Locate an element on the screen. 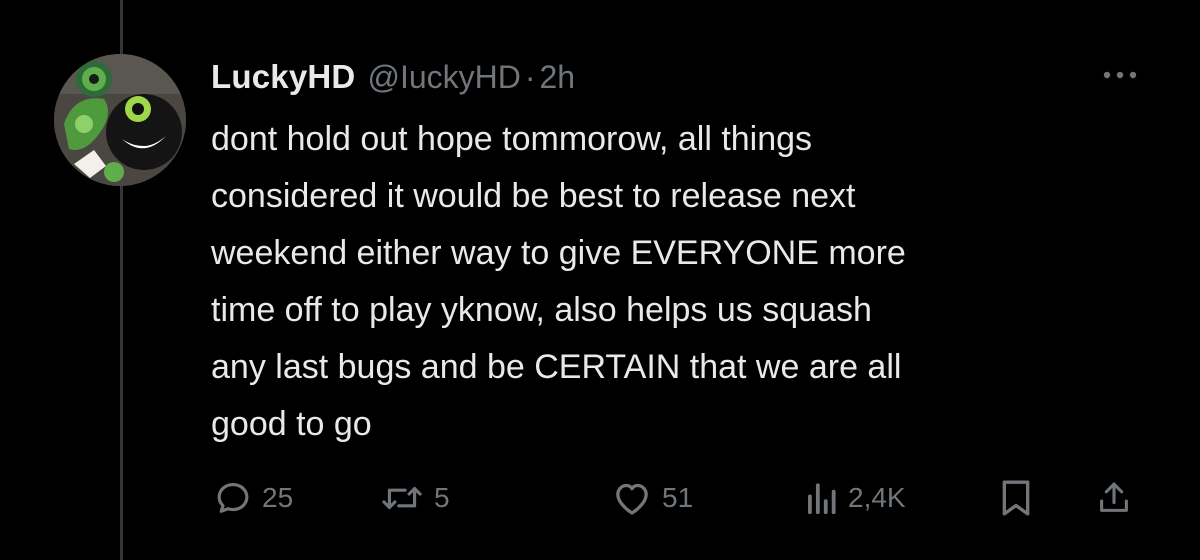  retweet-icon is located at coordinates (402, 498).